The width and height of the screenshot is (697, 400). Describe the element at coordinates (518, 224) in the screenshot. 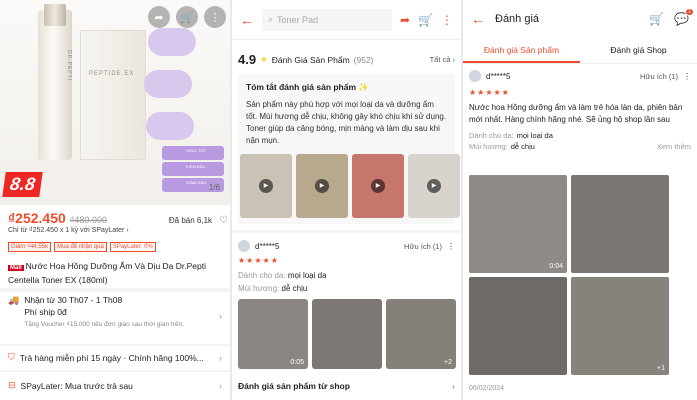

I see `review-video: 0:04` at that location.